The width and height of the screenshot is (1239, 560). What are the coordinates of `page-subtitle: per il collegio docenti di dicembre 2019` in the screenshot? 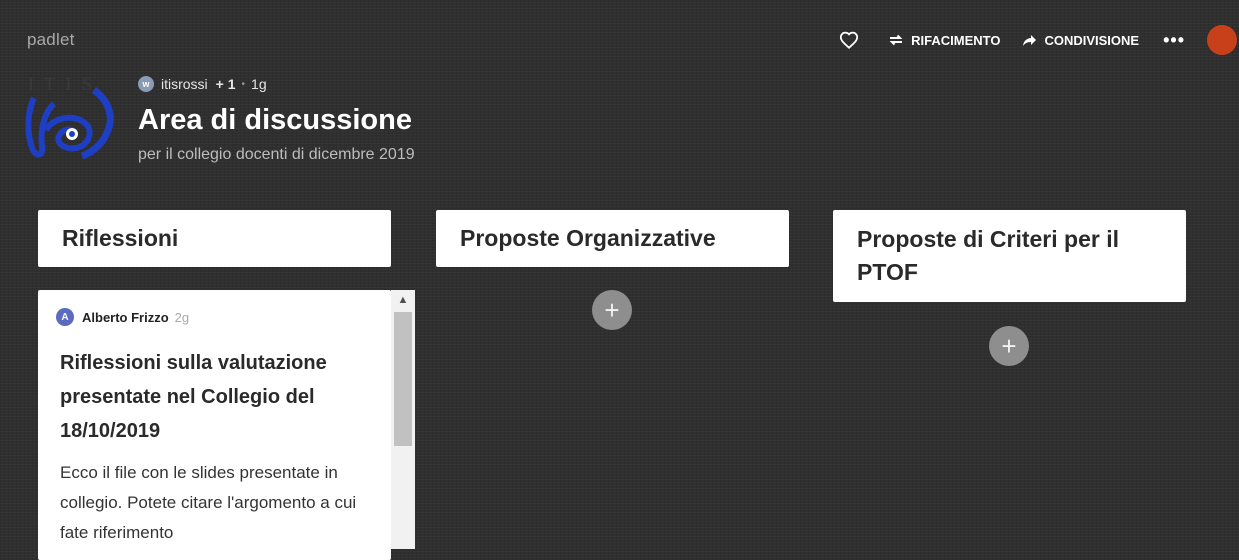 It's located at (276, 154).